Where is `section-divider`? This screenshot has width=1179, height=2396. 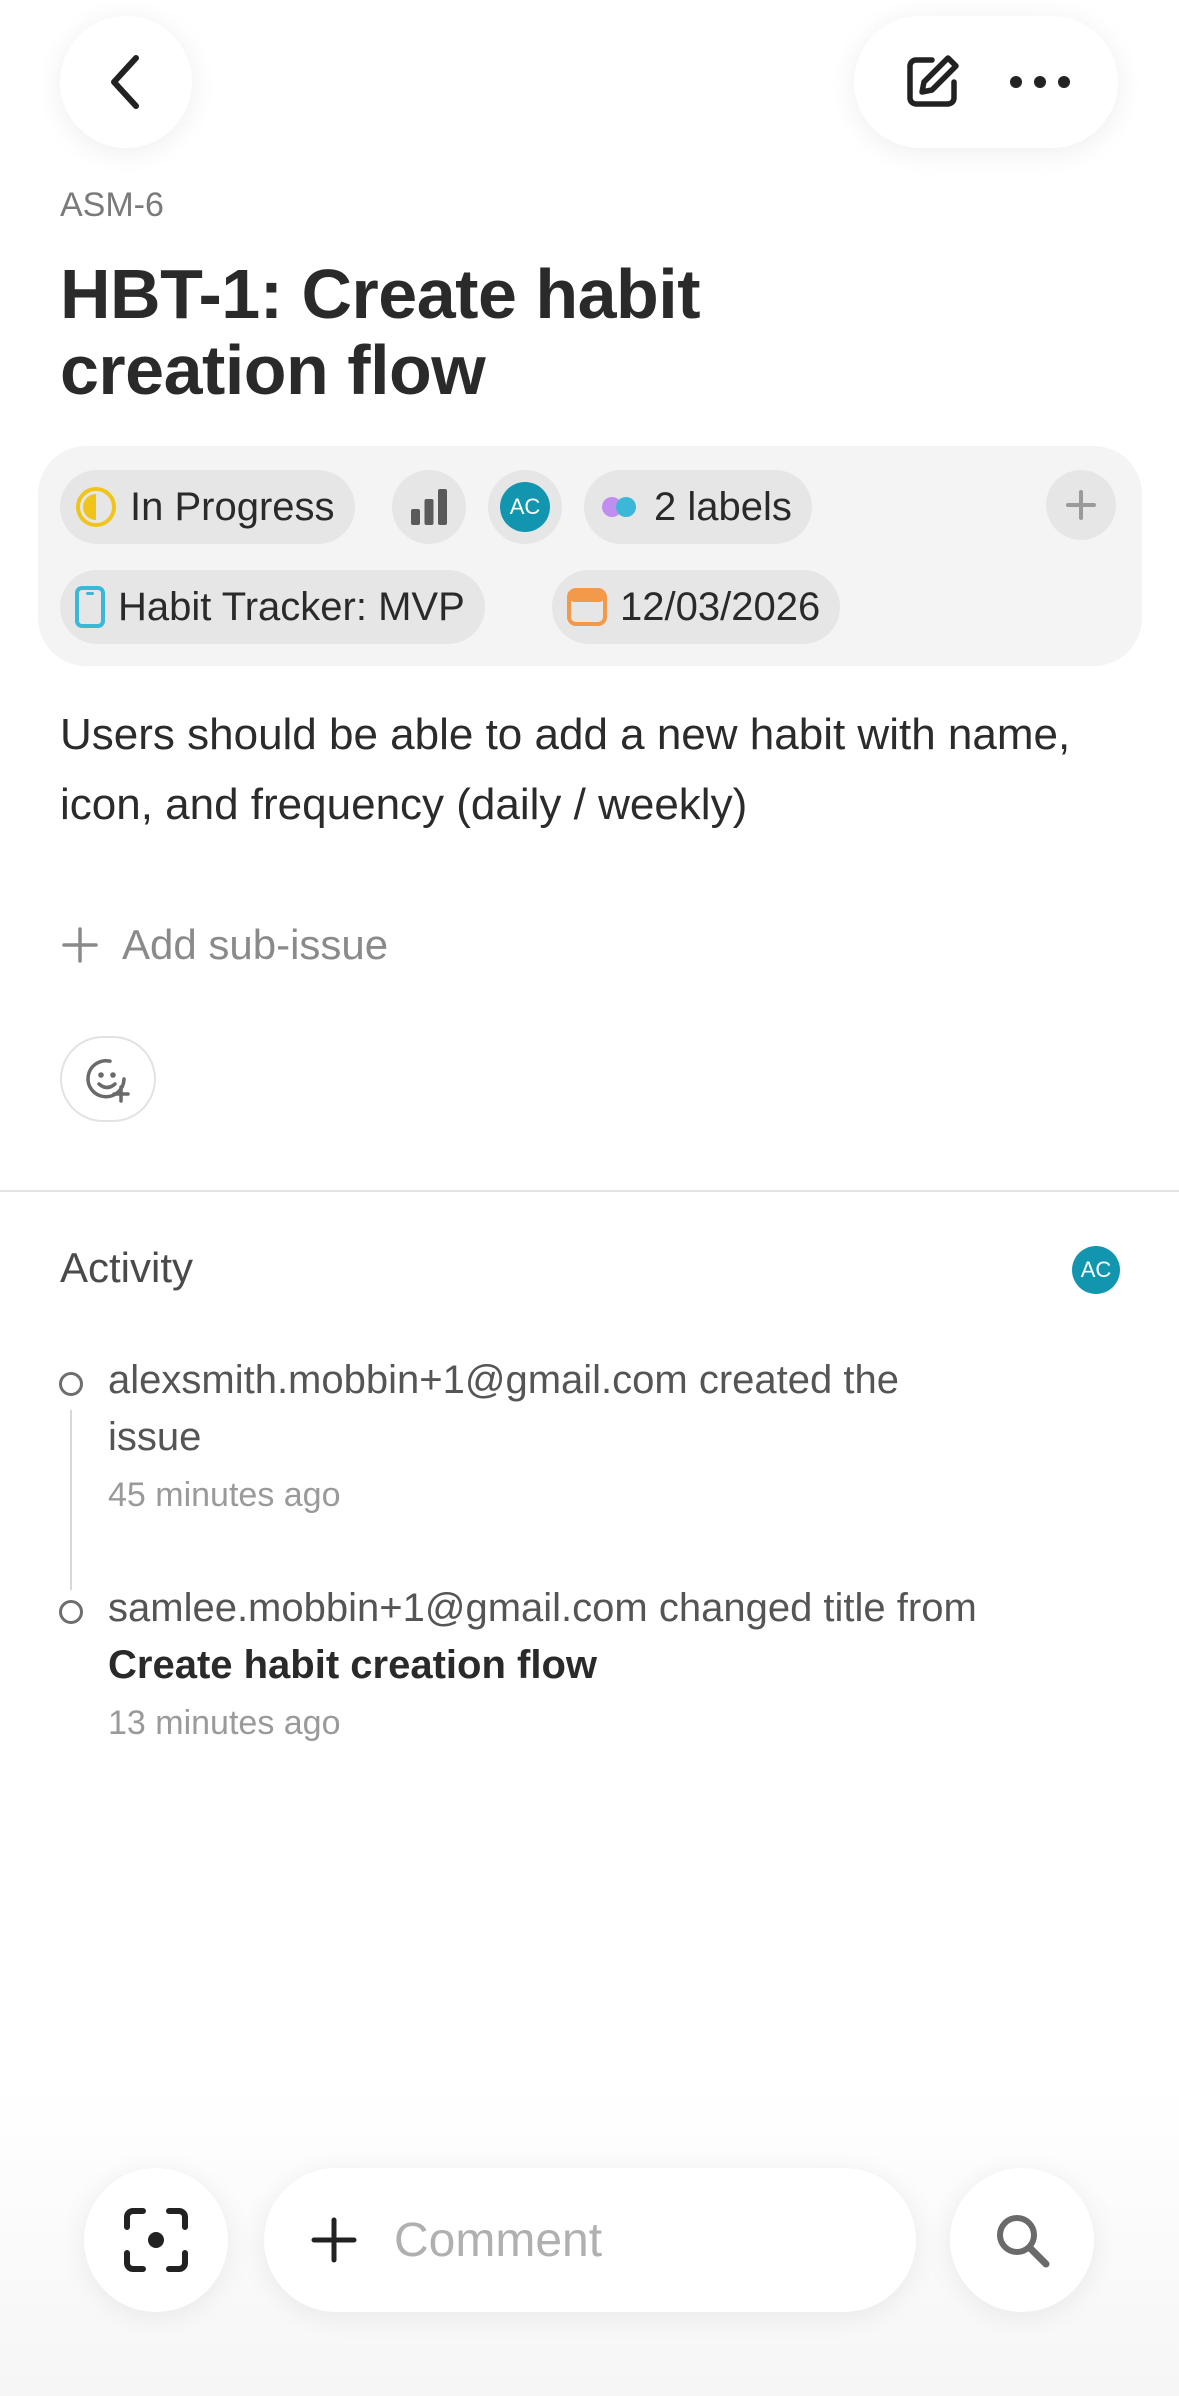
section-divider is located at coordinates (589, 1191).